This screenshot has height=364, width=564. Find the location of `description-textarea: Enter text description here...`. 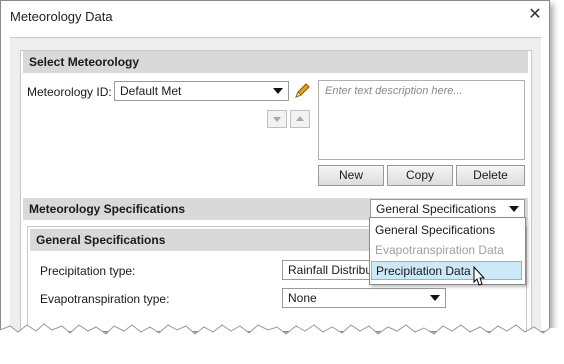

description-textarea: Enter text description here... is located at coordinates (421, 120).